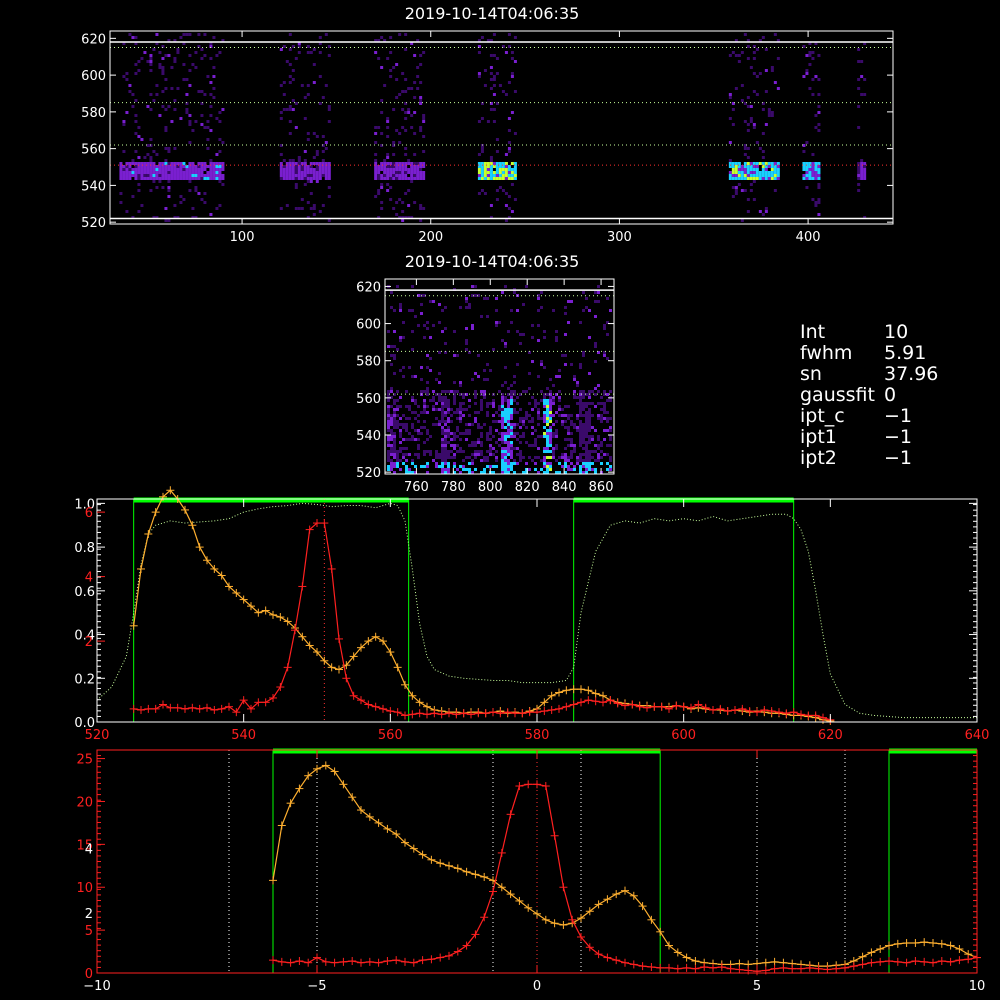 The height and width of the screenshot is (1000, 1000). What do you see at coordinates (84, 760) in the screenshot?
I see `y-tick-label-red: 25` at bounding box center [84, 760].